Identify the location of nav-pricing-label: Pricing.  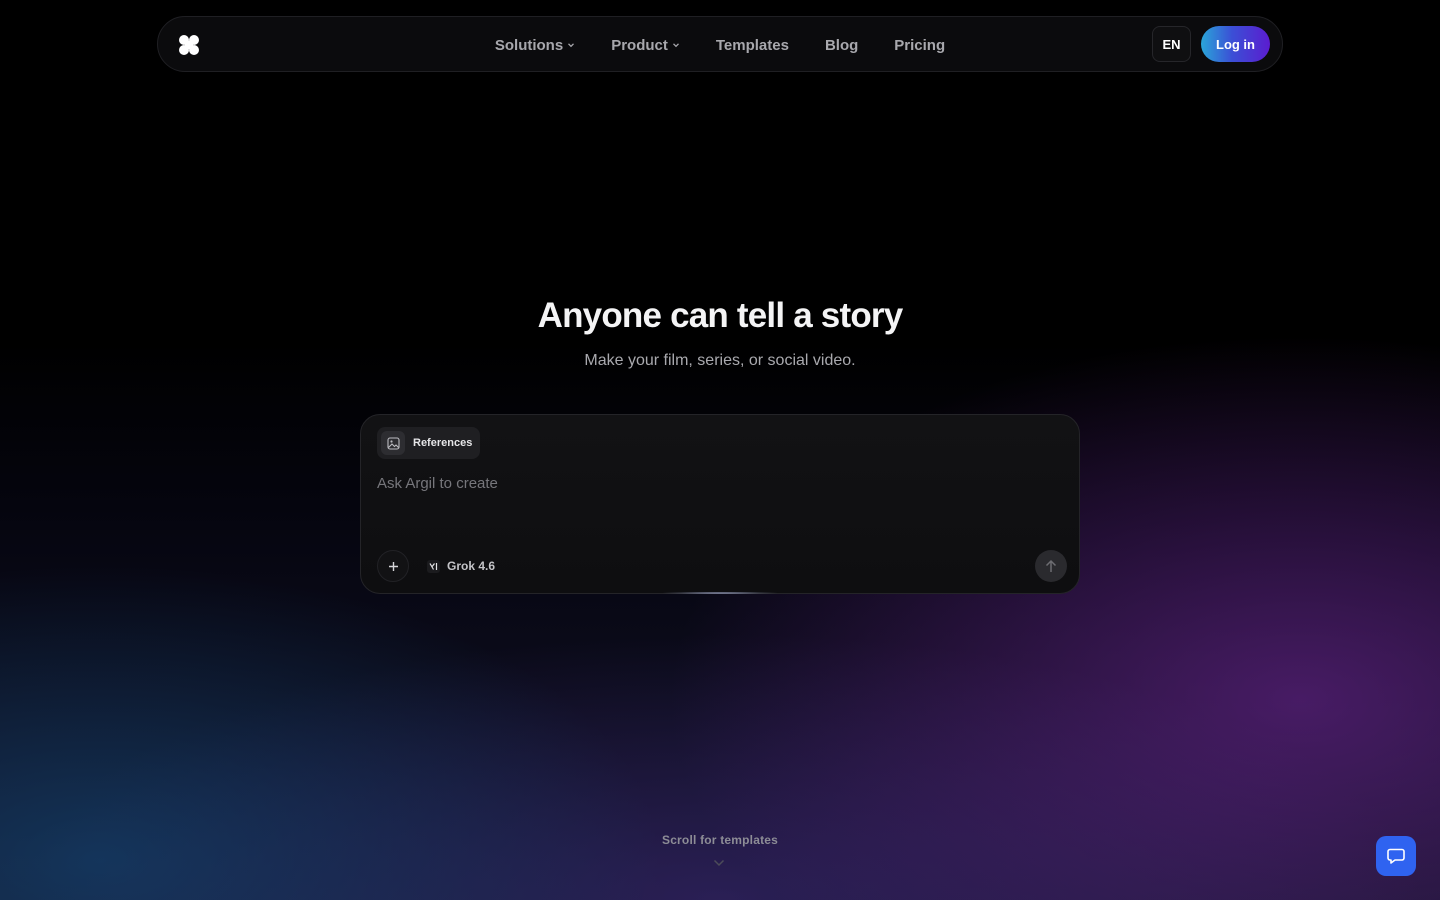
(920, 45).